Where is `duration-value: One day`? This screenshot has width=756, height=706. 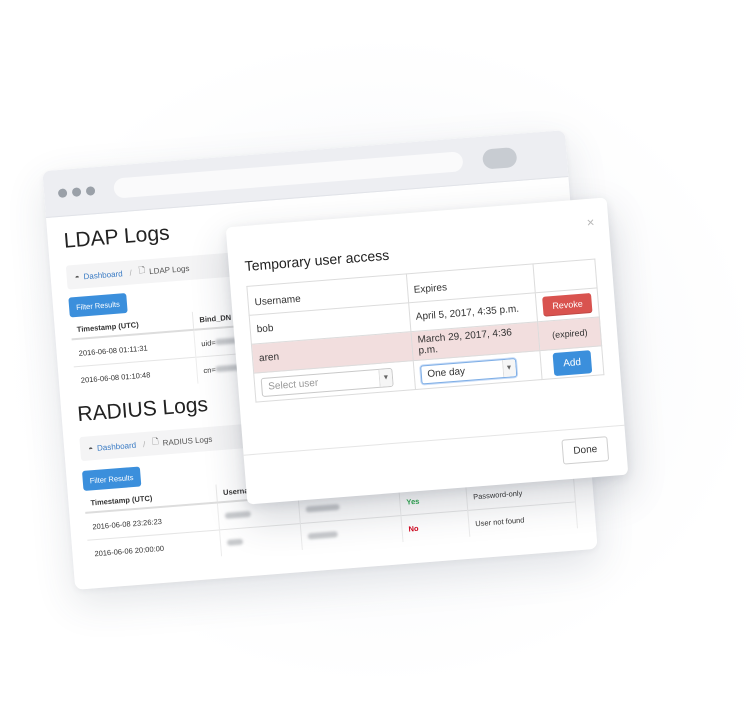 duration-value: One day is located at coordinates (446, 372).